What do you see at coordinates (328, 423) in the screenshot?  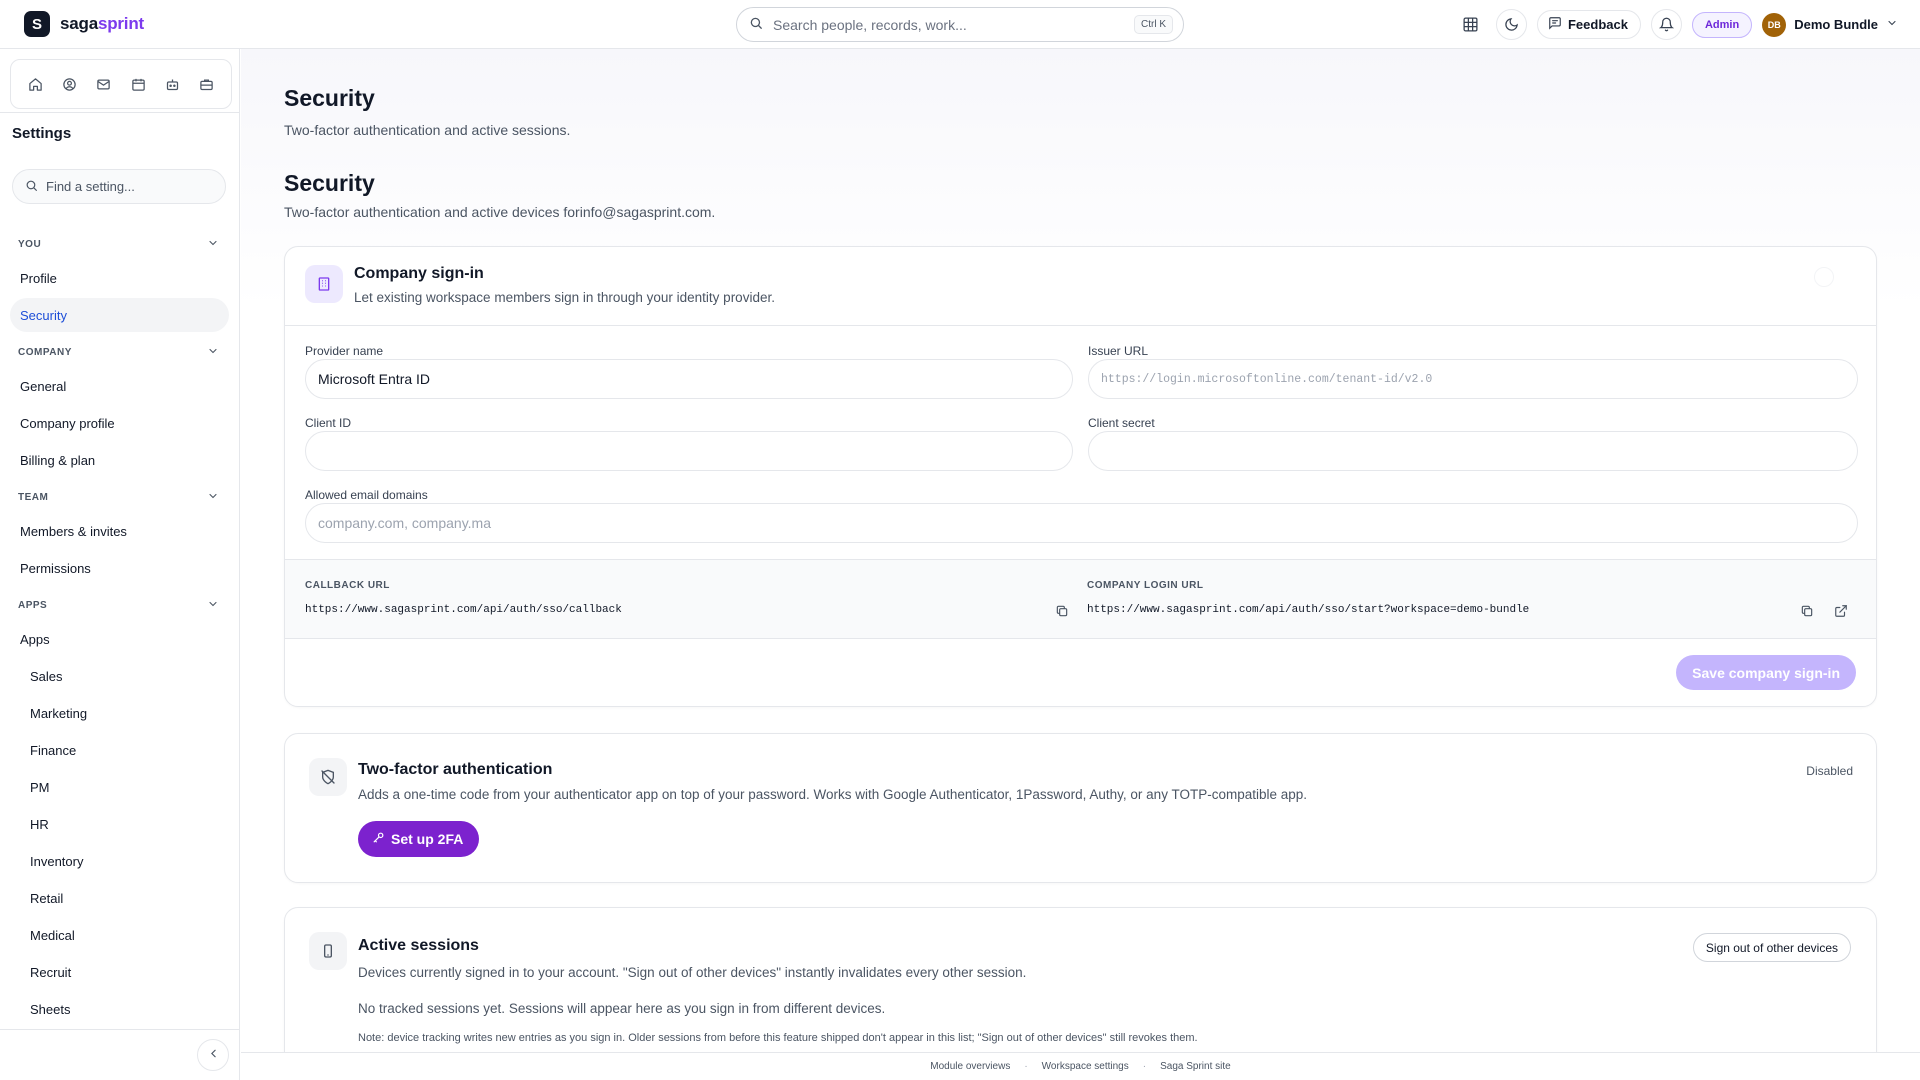 I see `client-id-label: Client ID` at bounding box center [328, 423].